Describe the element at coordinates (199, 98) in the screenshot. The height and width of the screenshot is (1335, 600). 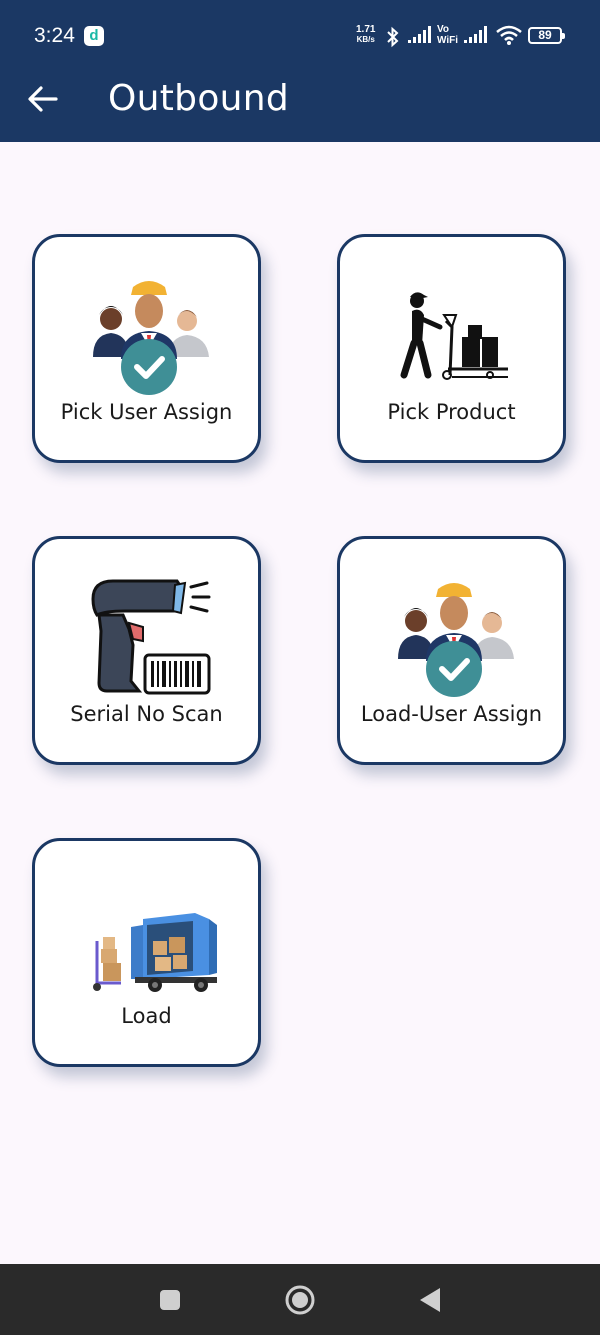
I see `page-title: Outbound` at that location.